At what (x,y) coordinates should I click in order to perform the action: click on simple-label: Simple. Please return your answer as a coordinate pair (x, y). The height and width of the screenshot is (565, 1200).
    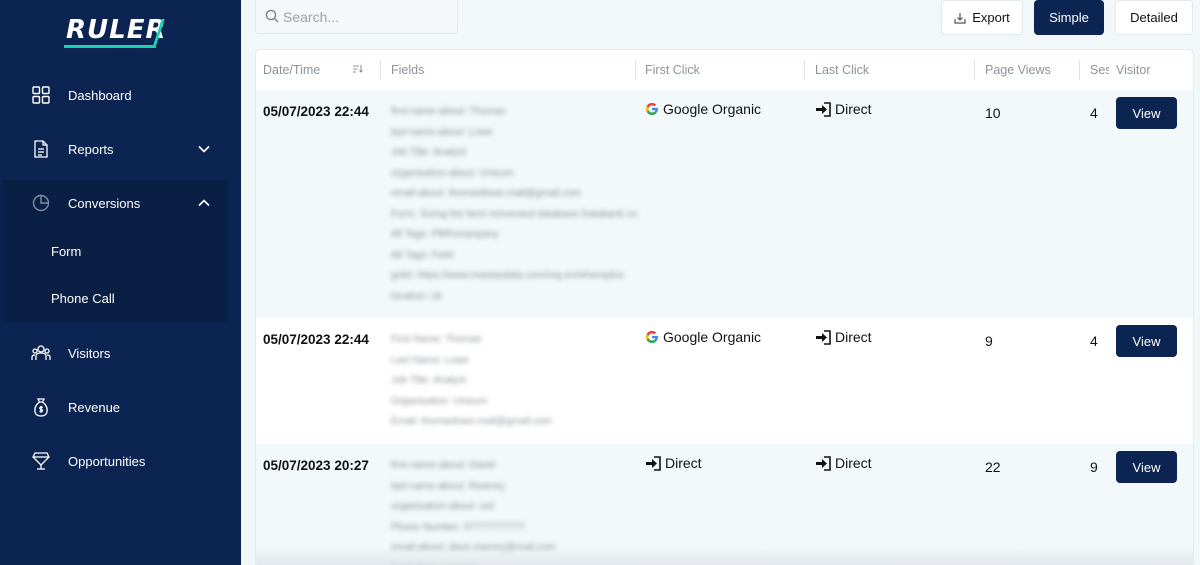
    Looking at the image, I should click on (1069, 17).